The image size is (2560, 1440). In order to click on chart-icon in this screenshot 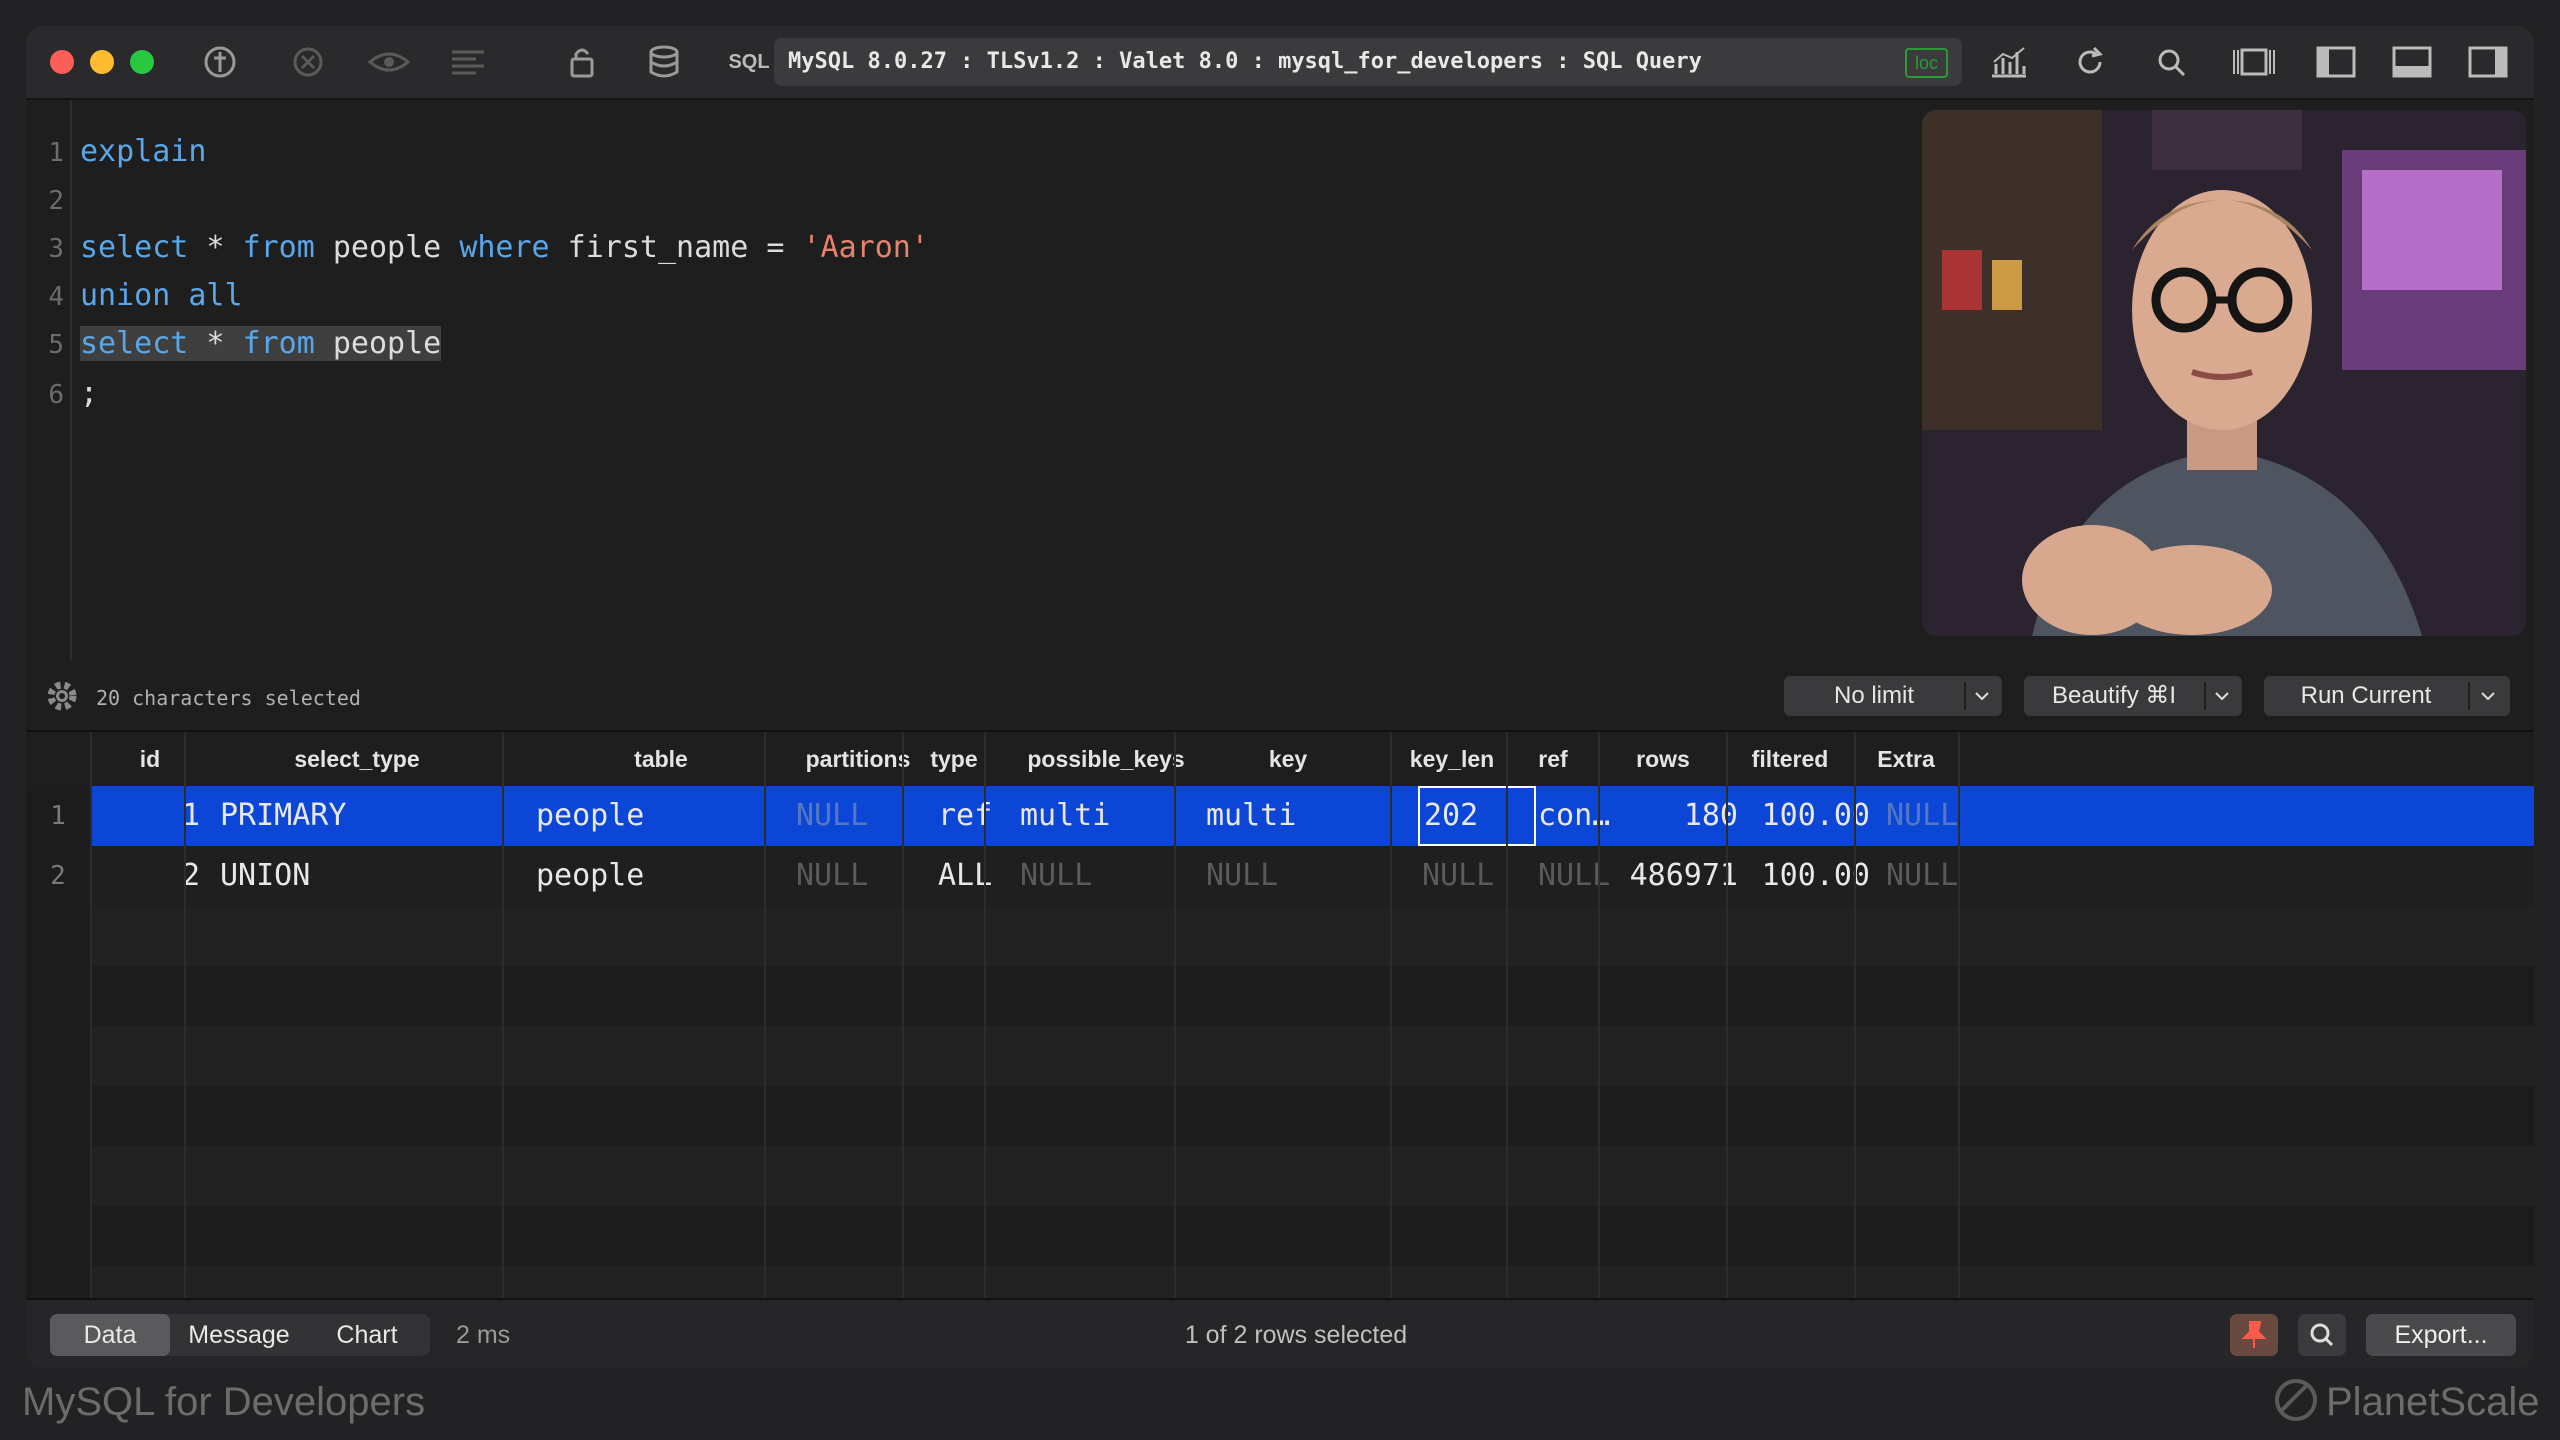, I will do `click(2008, 62)`.